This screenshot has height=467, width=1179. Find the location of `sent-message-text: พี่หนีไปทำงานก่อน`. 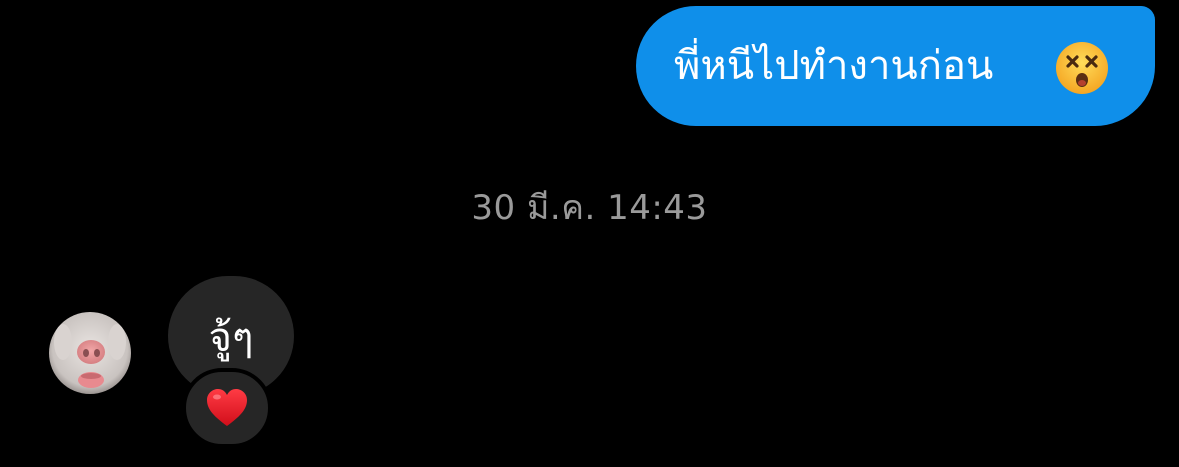

sent-message-text: พี่หนีไปทำงานก่อน is located at coordinates (834, 66).